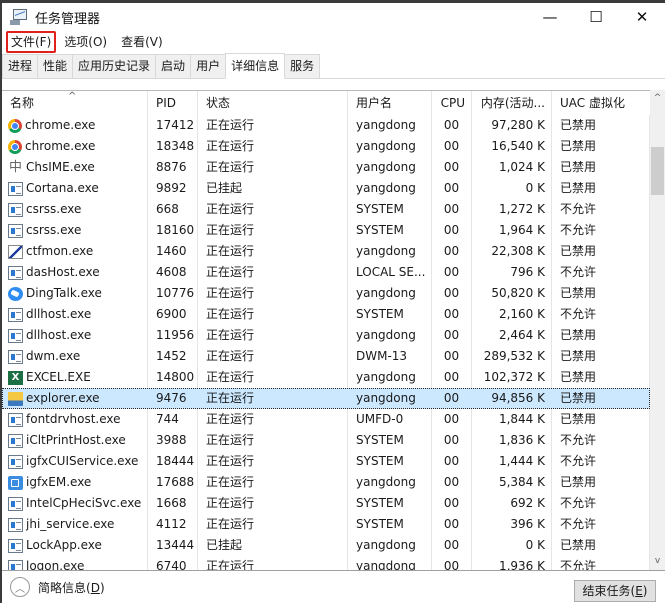 This screenshot has height=603, width=665. What do you see at coordinates (601, 103) in the screenshot?
I see `column-header-uac-virtualization: UAC 虚拟化` at bounding box center [601, 103].